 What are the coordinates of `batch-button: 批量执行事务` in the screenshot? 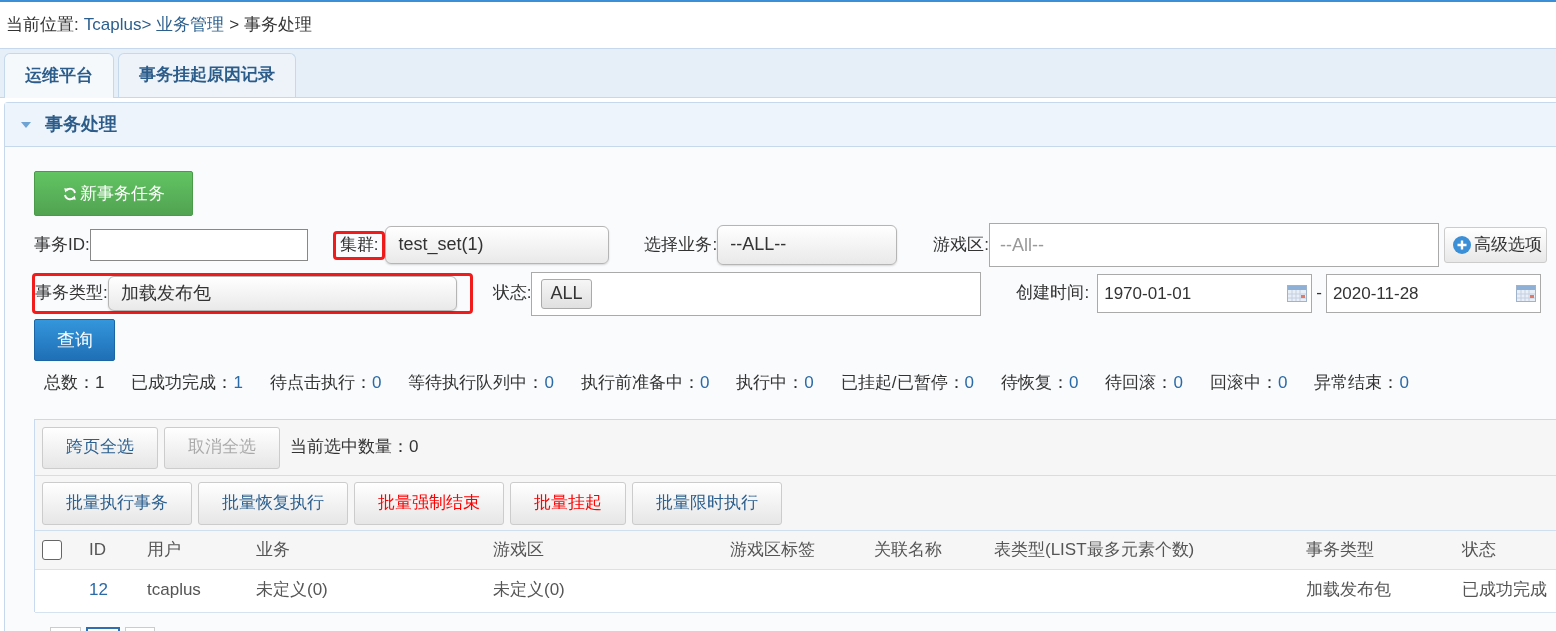 It's located at (117, 503).